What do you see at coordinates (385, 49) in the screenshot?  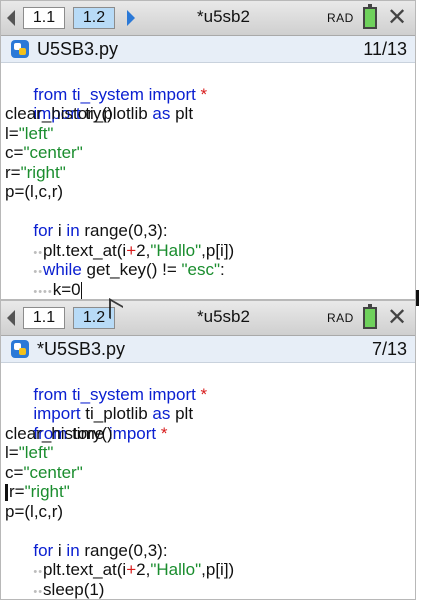 I see `line-position: 11/13` at bounding box center [385, 49].